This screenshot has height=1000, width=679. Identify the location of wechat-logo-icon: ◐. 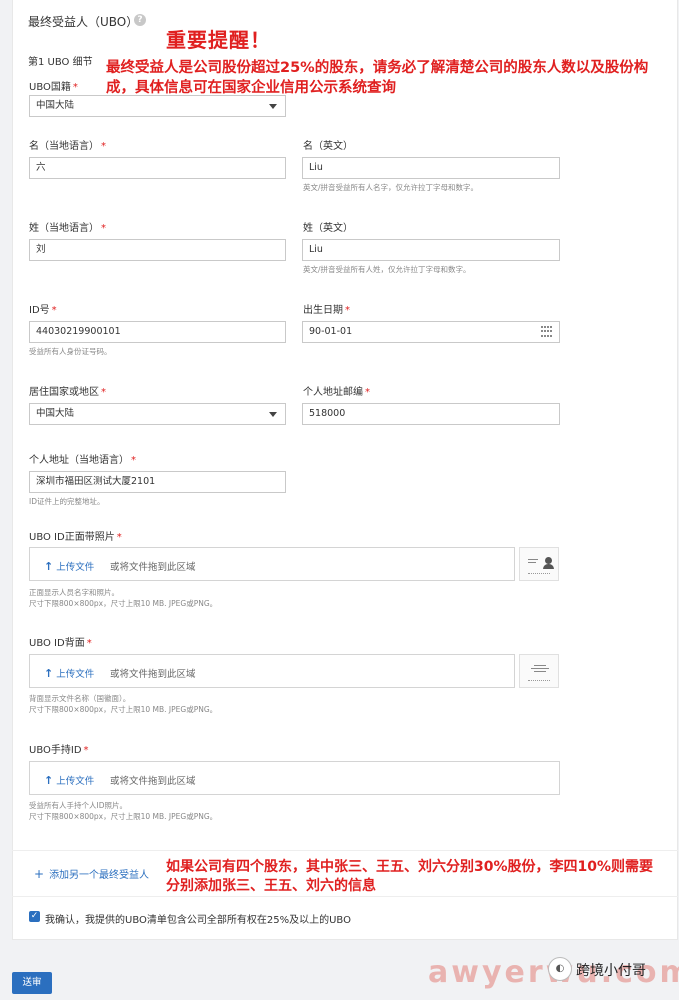
(560, 969).